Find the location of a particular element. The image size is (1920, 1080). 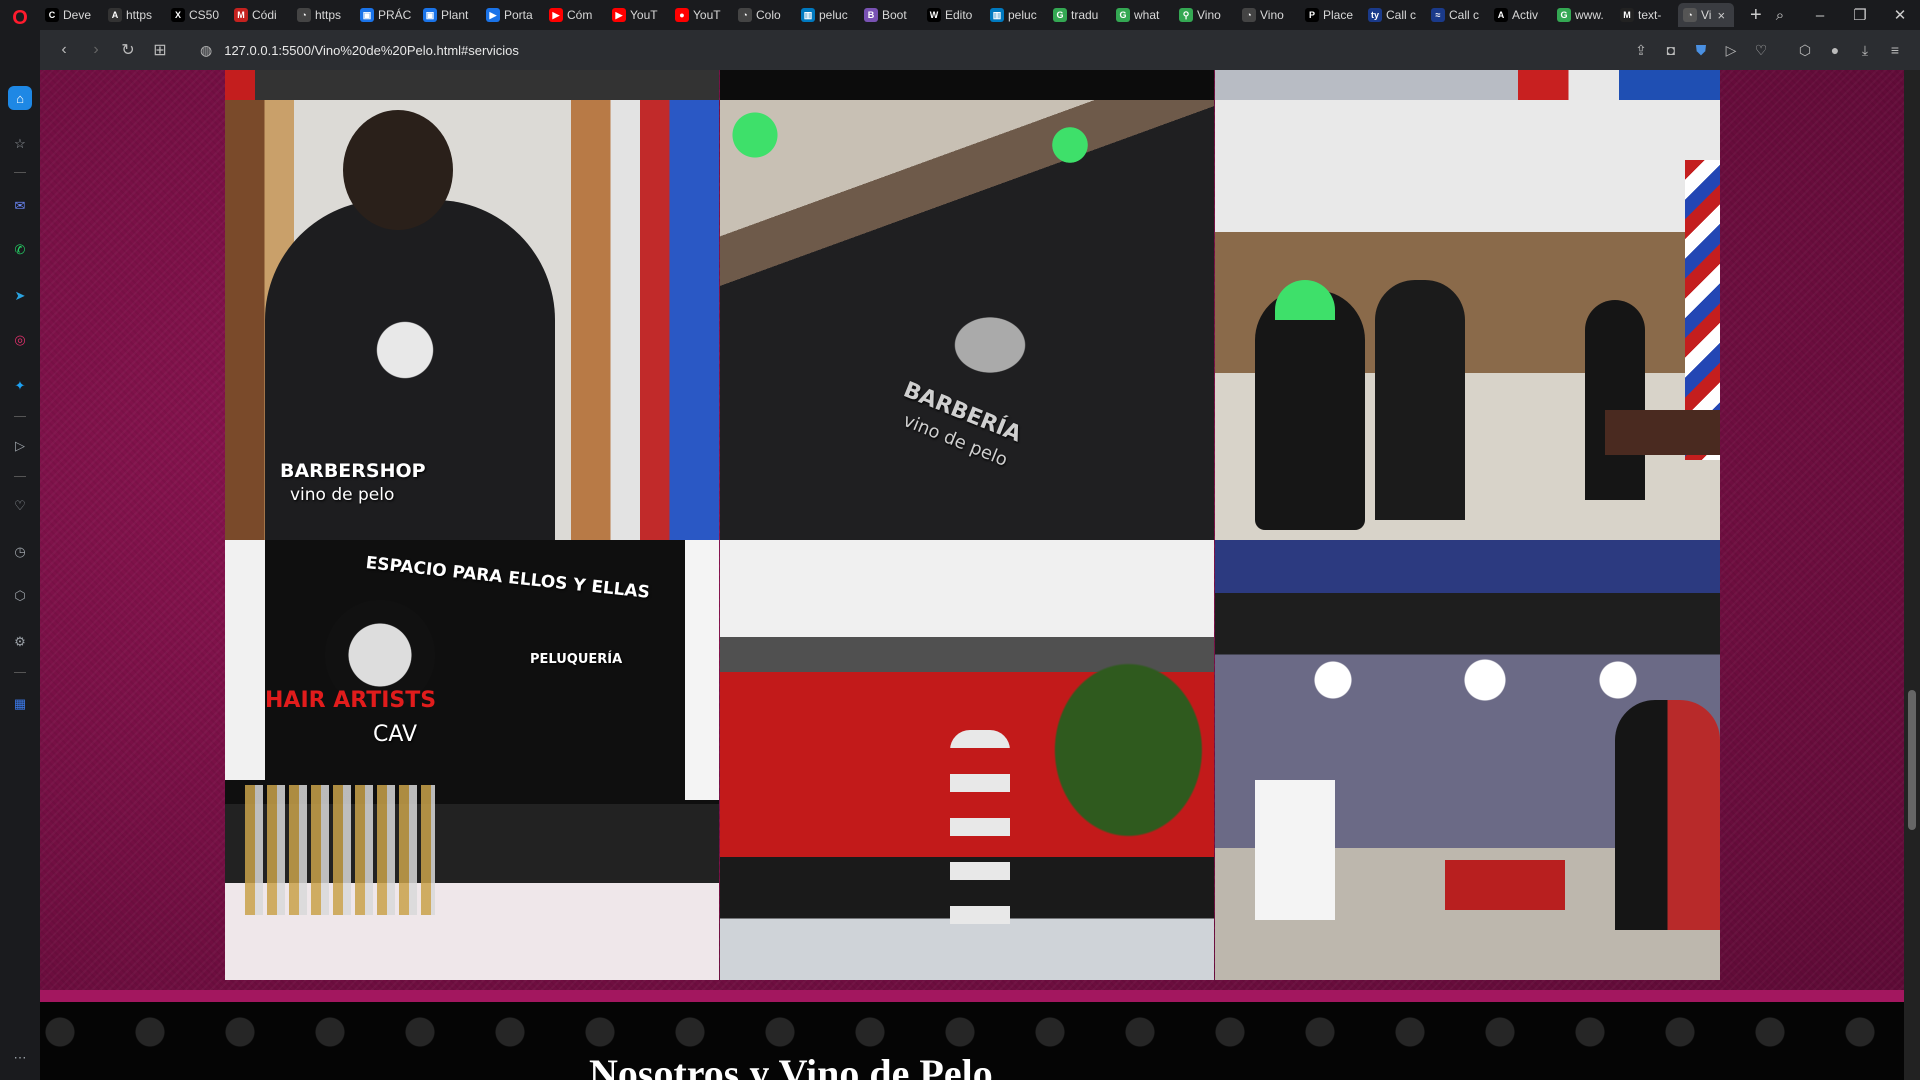

tab-label: www. is located at coordinates (1589, 15).